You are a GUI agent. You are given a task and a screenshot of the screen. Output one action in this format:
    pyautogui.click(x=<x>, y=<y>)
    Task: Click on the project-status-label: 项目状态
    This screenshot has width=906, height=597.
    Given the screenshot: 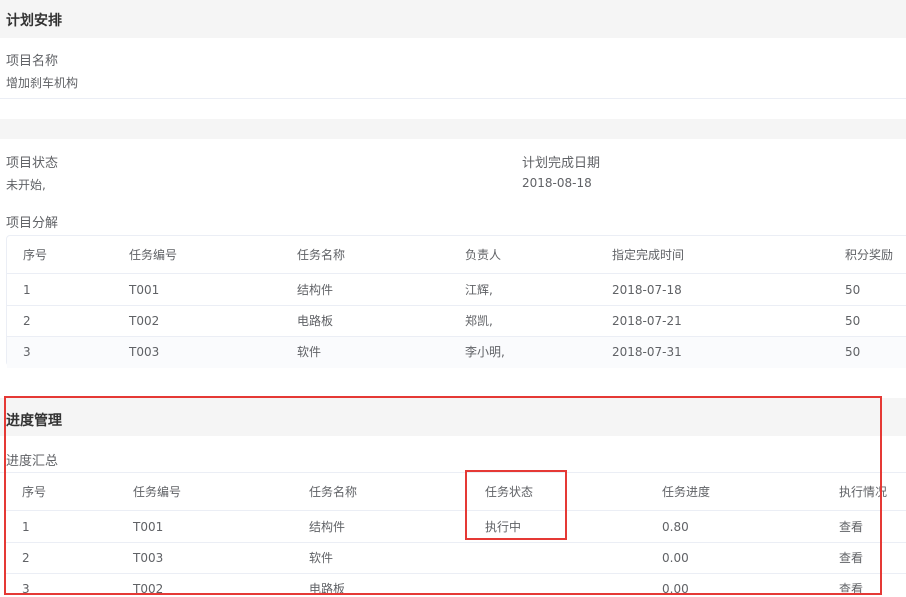 What is the action you would take?
    pyautogui.click(x=32, y=163)
    